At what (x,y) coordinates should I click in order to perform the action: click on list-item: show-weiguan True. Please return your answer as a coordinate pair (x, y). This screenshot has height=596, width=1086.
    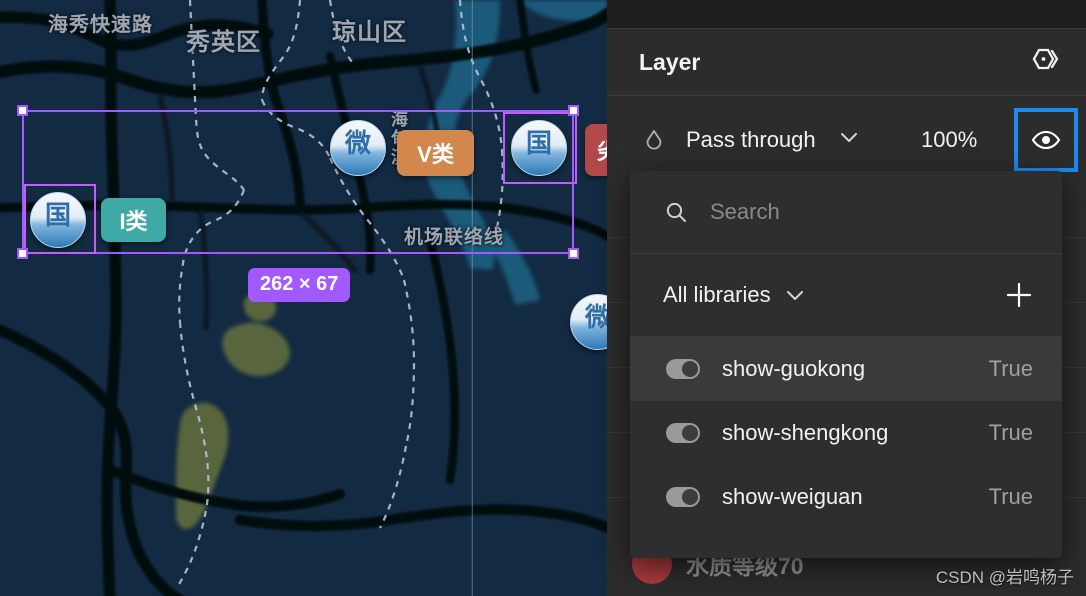
    Looking at the image, I should click on (846, 497).